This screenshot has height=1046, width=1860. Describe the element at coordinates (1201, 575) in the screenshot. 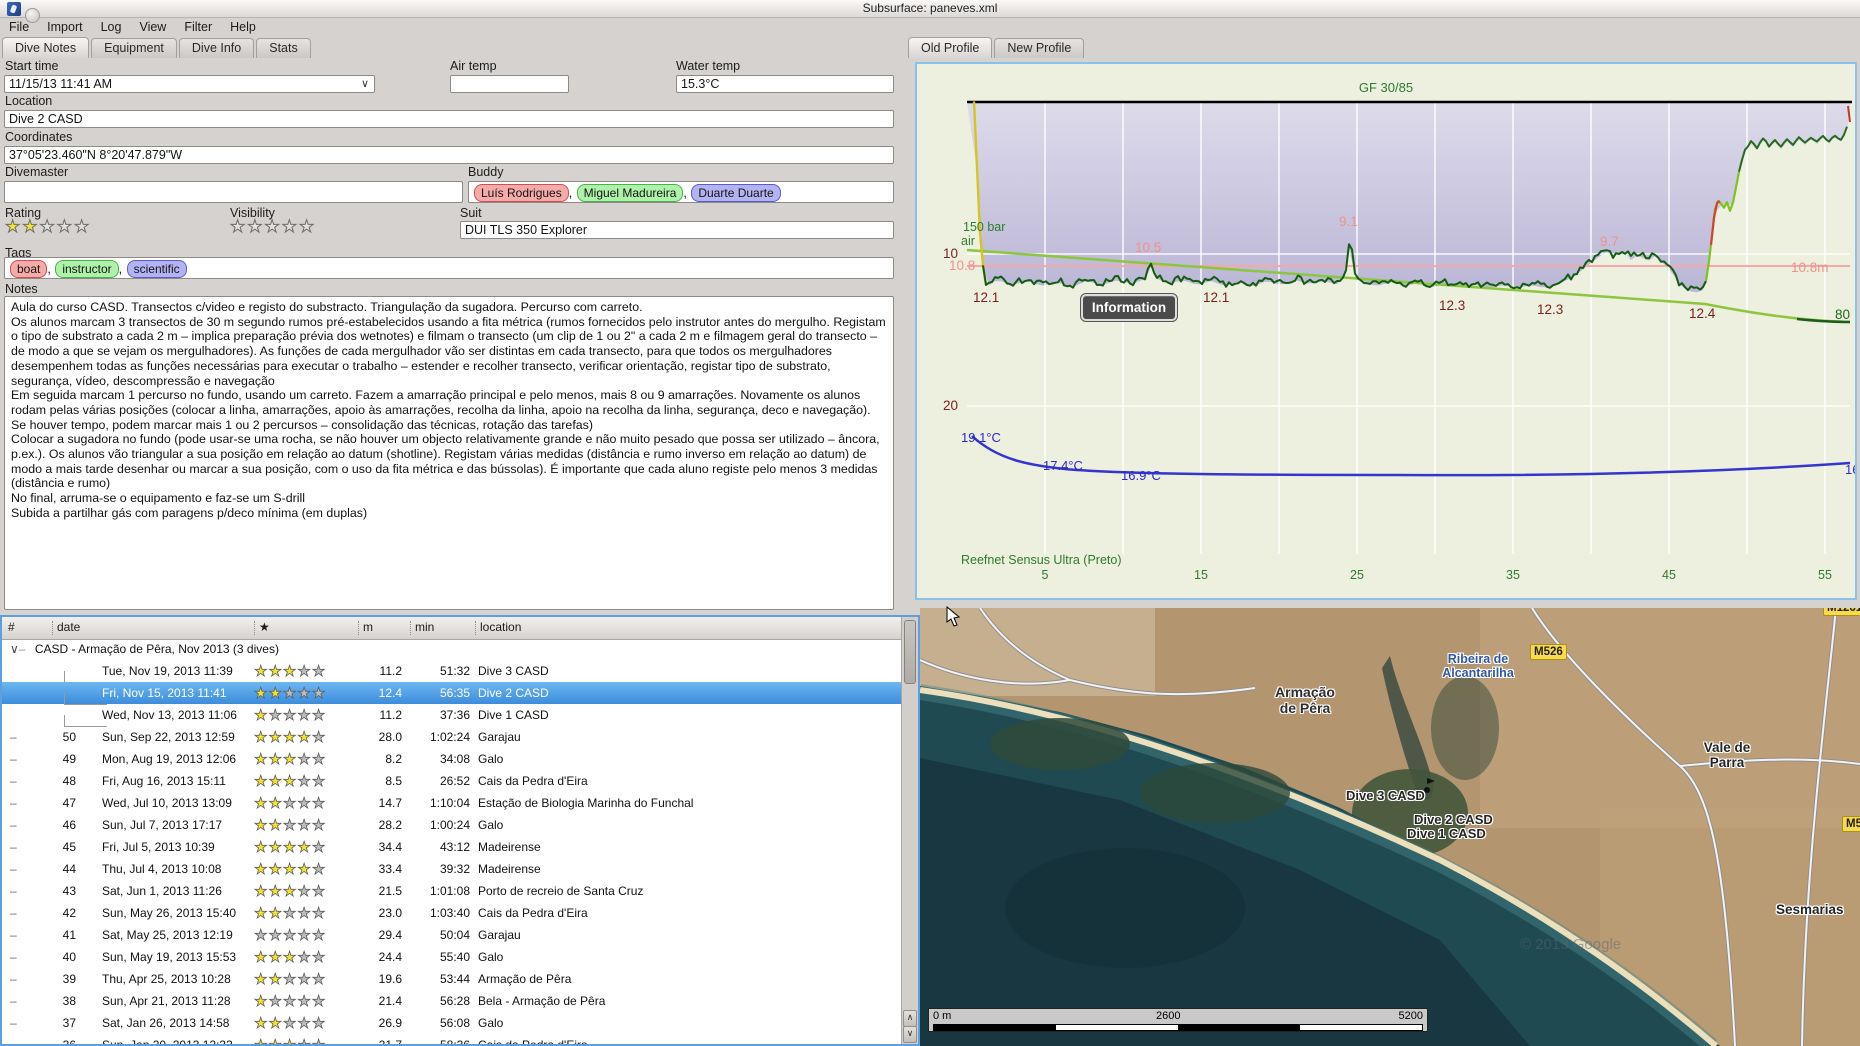

I see `time-axis-tick: 15` at that location.